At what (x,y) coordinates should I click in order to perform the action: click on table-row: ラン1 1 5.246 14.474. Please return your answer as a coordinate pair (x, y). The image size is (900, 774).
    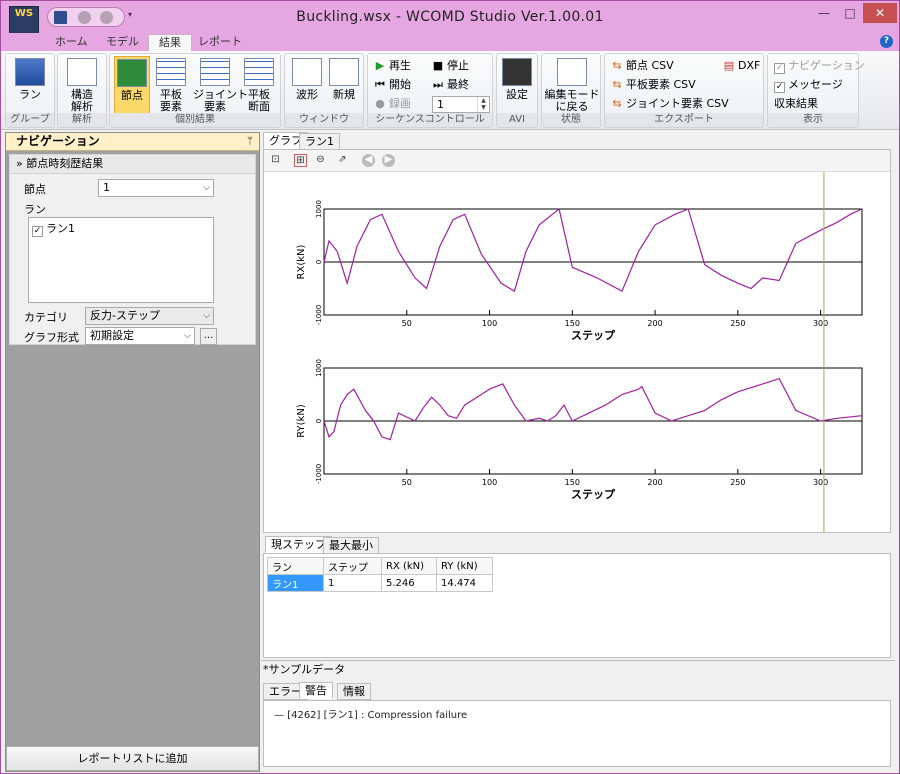
    Looking at the image, I should click on (380, 583).